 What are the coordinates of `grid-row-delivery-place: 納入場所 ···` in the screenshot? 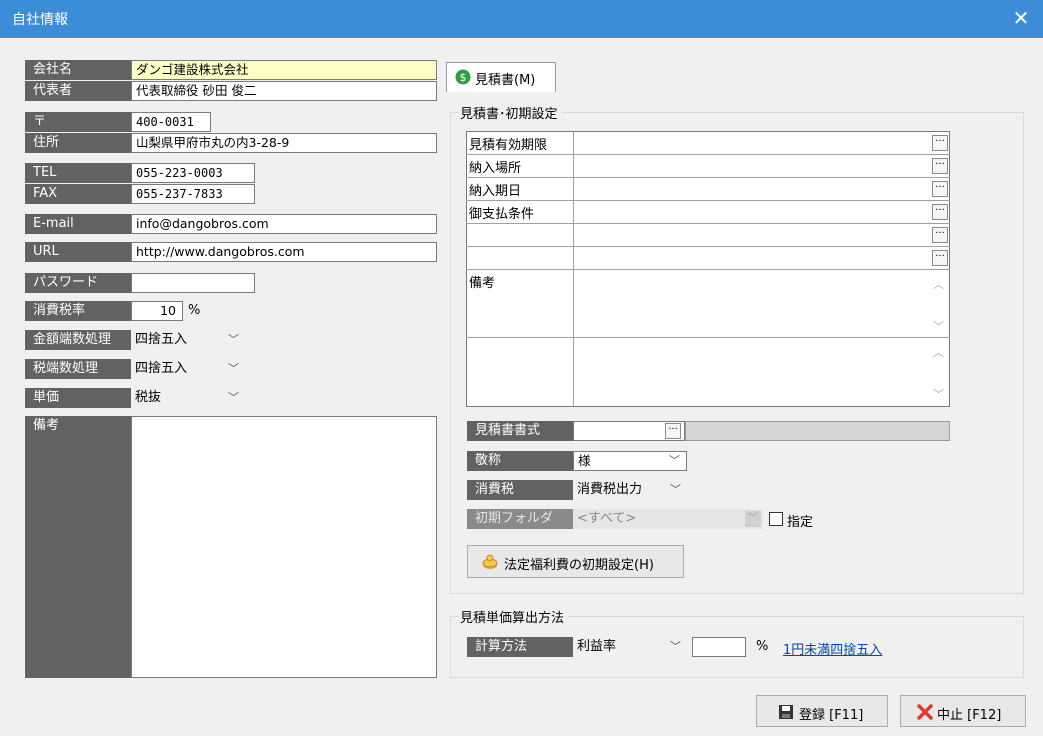 It's located at (708, 166).